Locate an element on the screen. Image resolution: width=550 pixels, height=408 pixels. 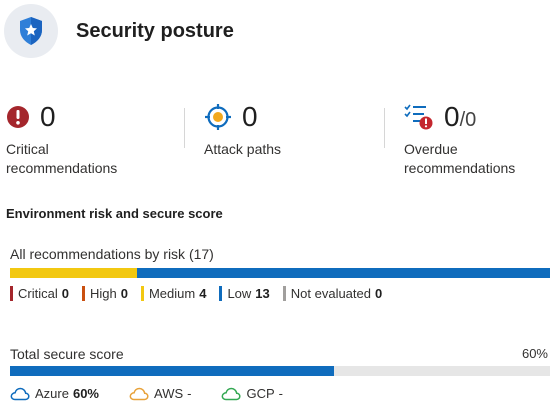
risk-distribution-bar is located at coordinates (280, 273).